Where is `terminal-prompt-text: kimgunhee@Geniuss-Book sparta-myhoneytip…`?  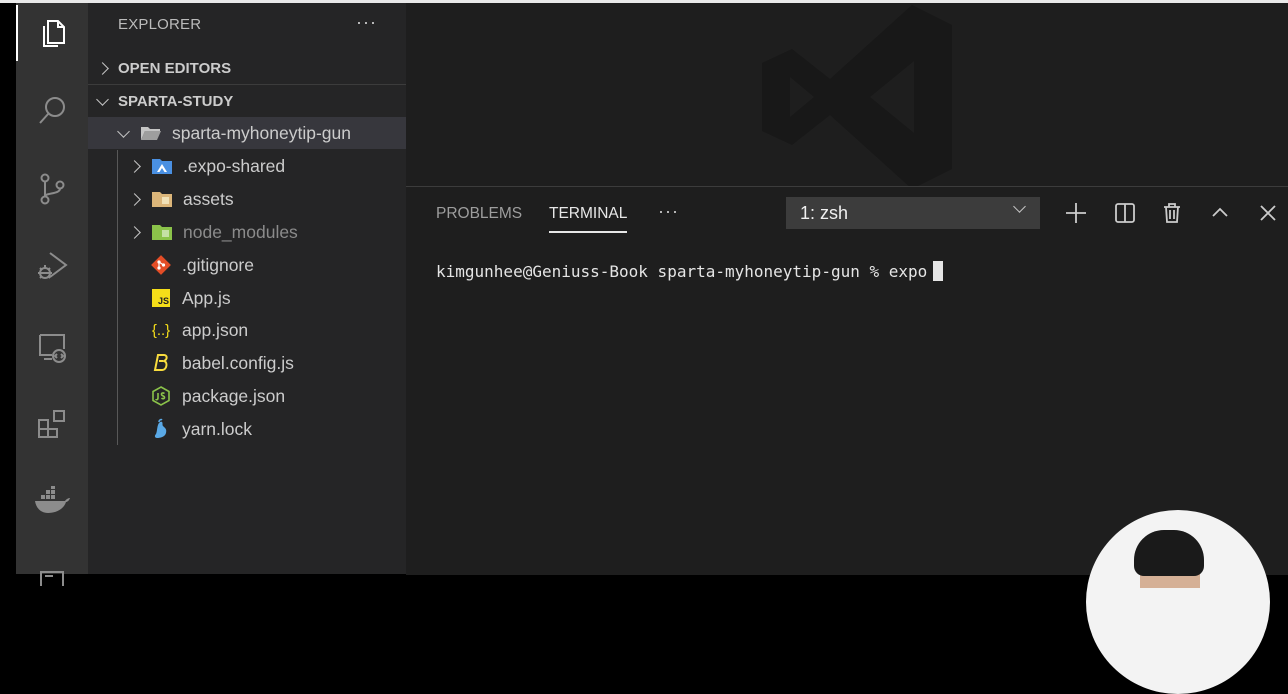
terminal-prompt-text: kimgunhee@Geniuss-Book sparta-myhoneytip… is located at coordinates (682, 271).